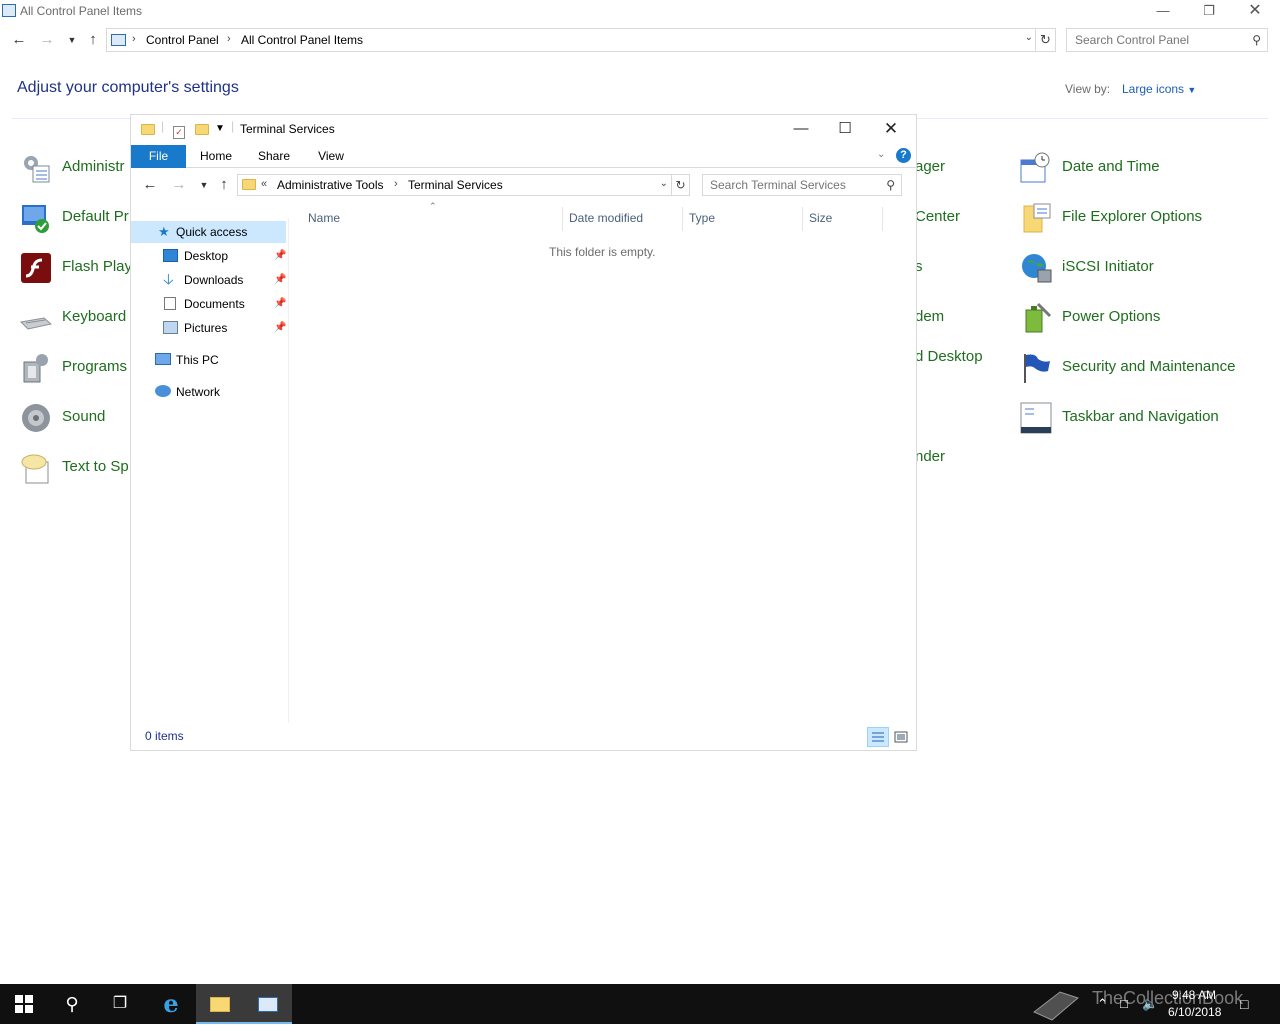 Image resolution: width=1280 pixels, height=1027 pixels. I want to click on nav-quick-access: ★ Quick access, so click(208, 232).